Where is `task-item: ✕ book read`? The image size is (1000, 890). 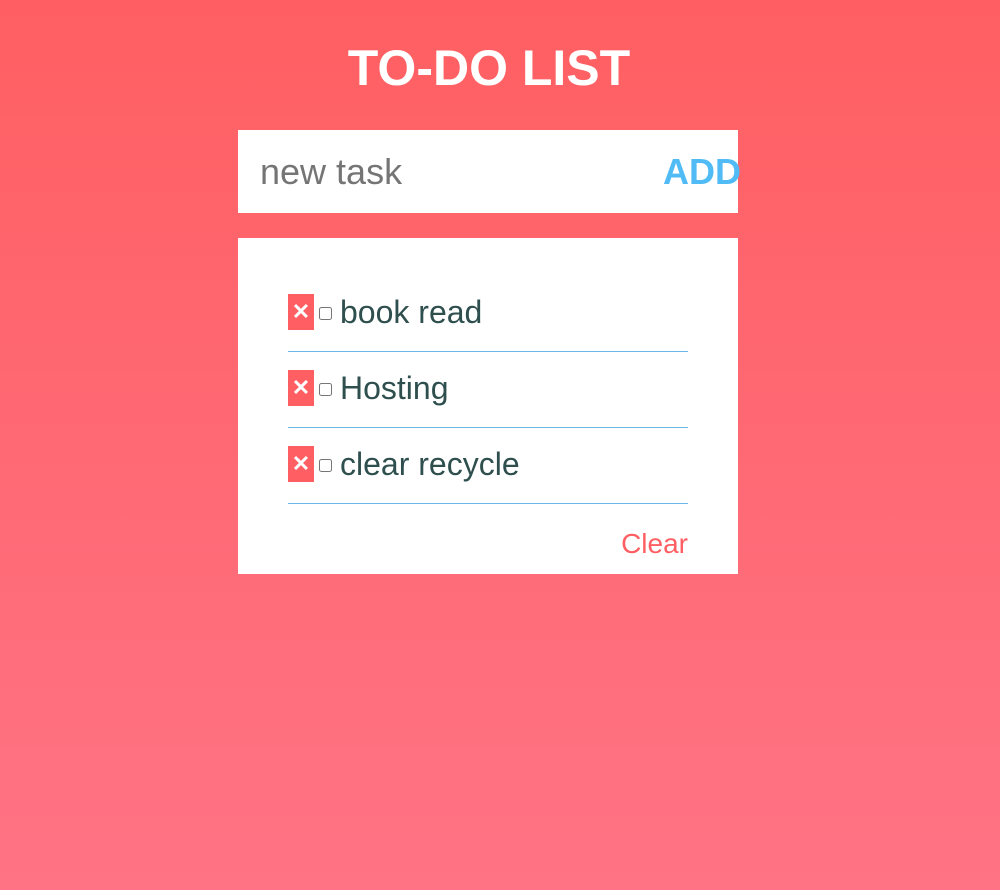
task-item: ✕ book read is located at coordinates (488, 314).